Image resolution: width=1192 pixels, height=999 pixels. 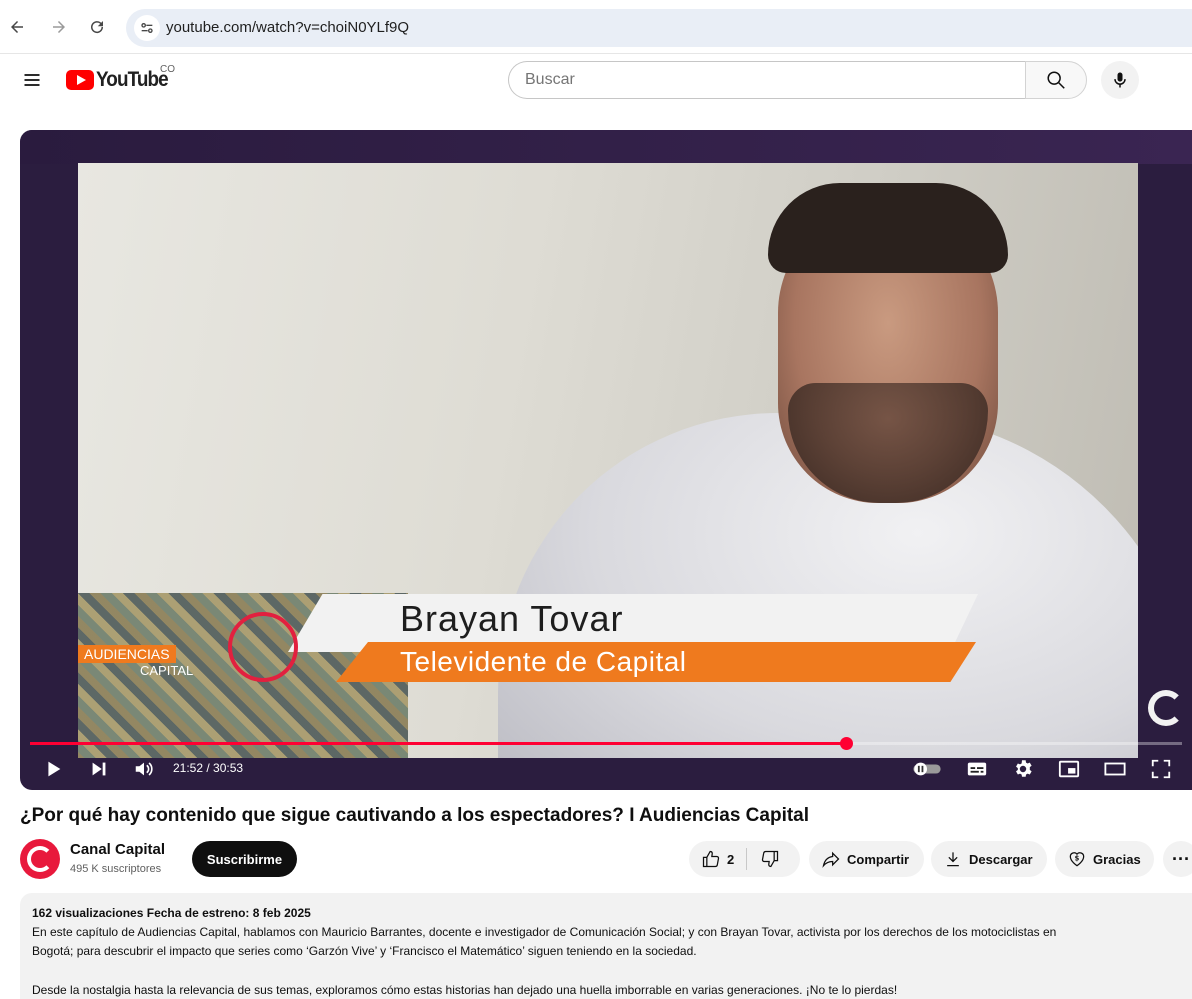 I want to click on lower-third-name: Brayan Tovar, so click(x=512, y=618).